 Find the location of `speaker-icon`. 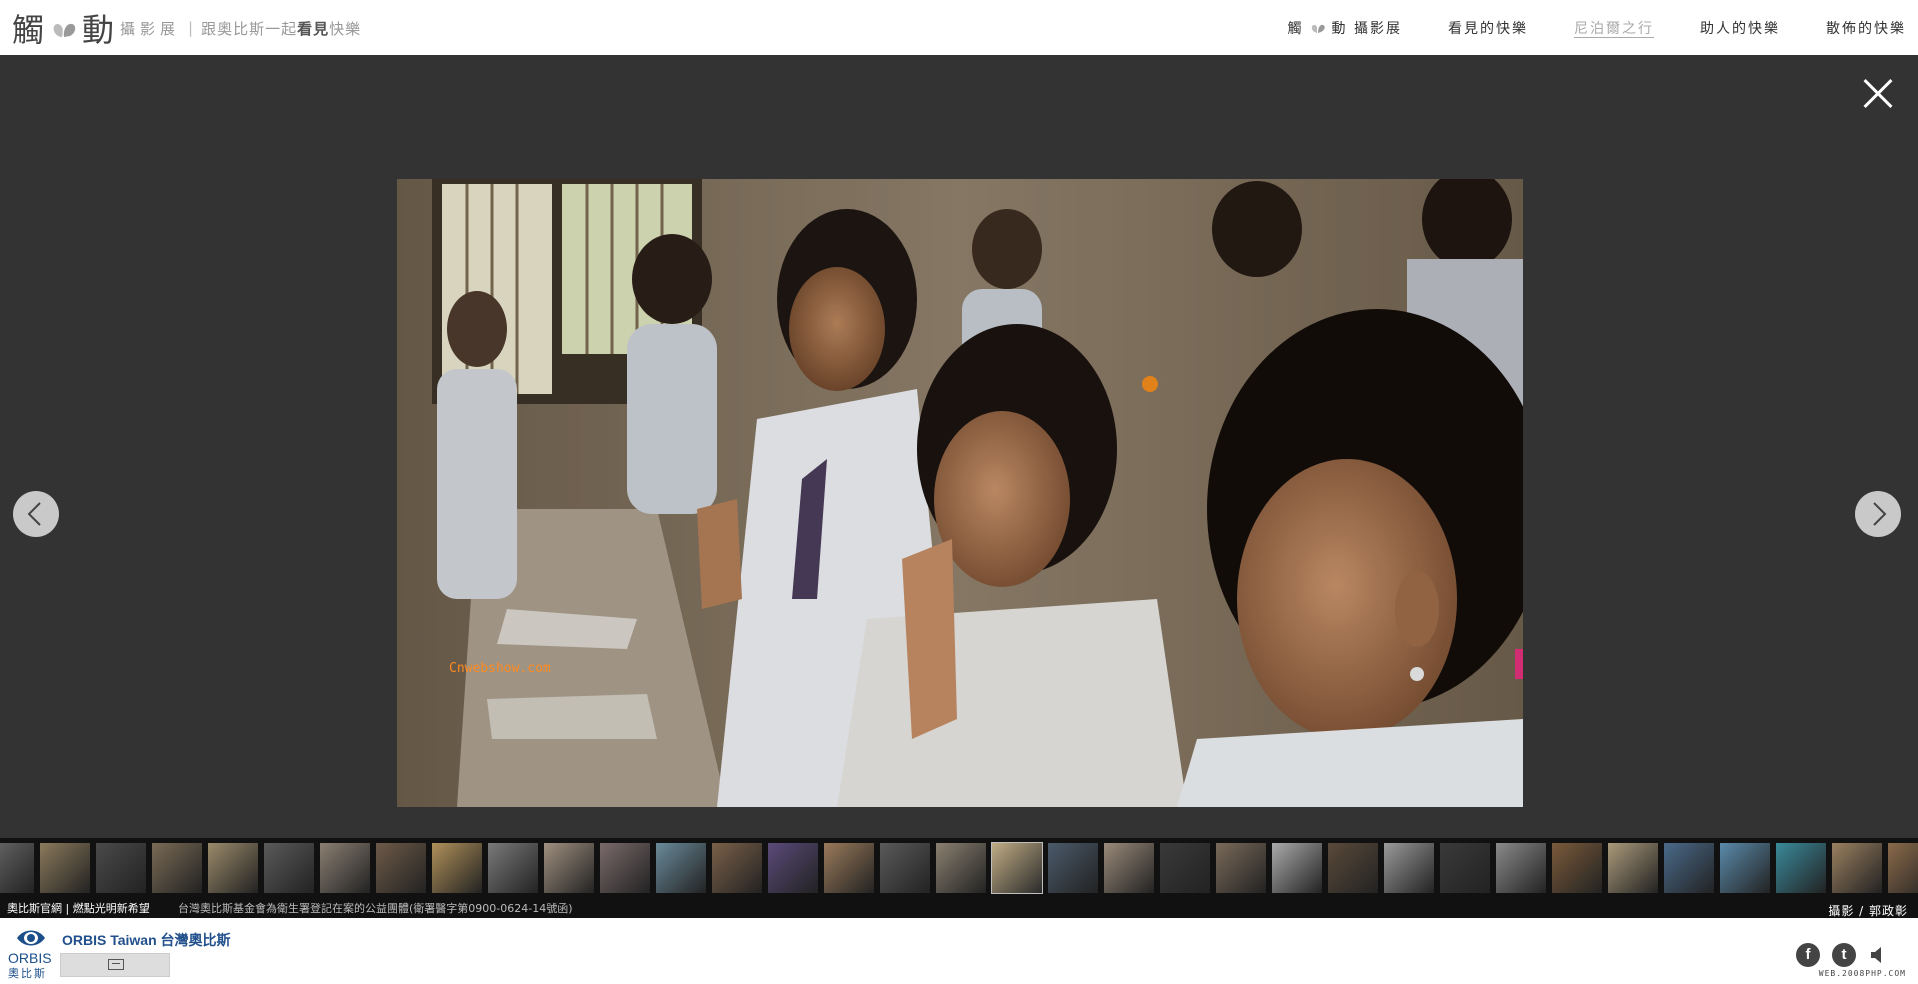

speaker-icon is located at coordinates (1878, 955).